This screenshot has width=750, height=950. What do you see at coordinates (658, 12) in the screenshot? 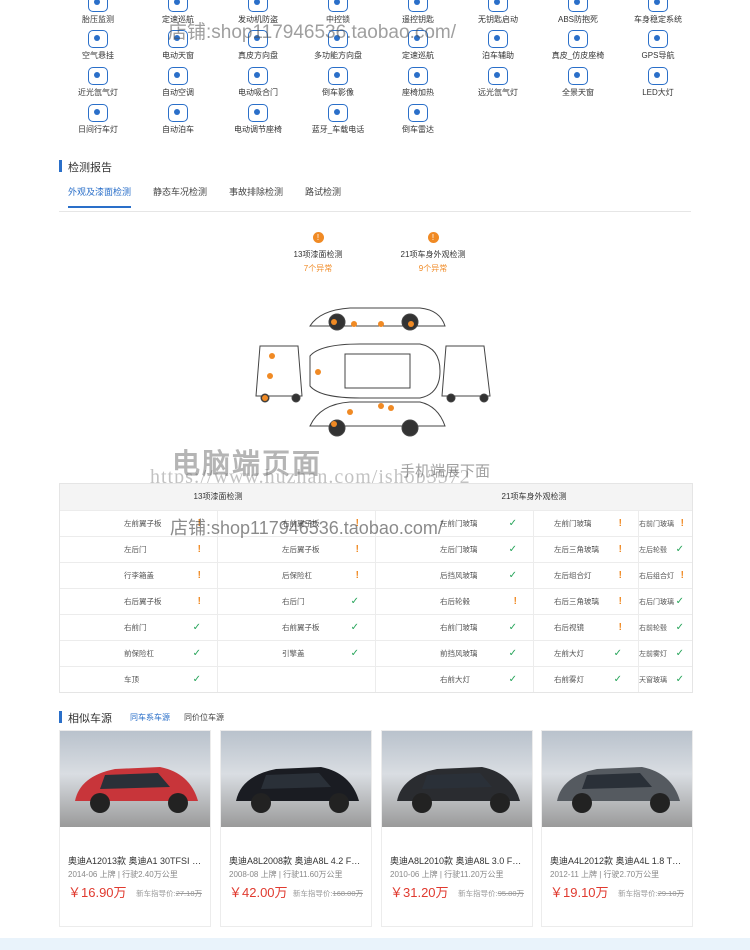
I see `feature-item: 车身稳定系统` at bounding box center [658, 12].